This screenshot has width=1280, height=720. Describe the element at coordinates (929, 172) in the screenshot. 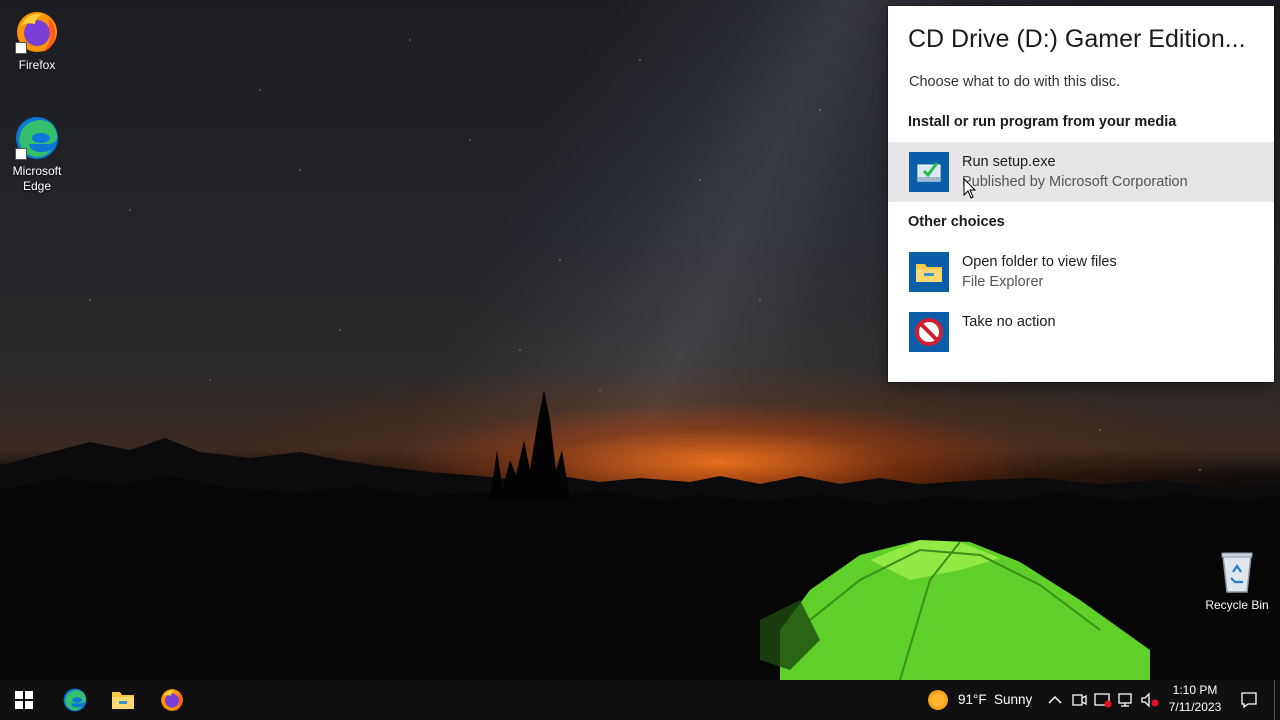

I see `setup-install-icon` at that location.